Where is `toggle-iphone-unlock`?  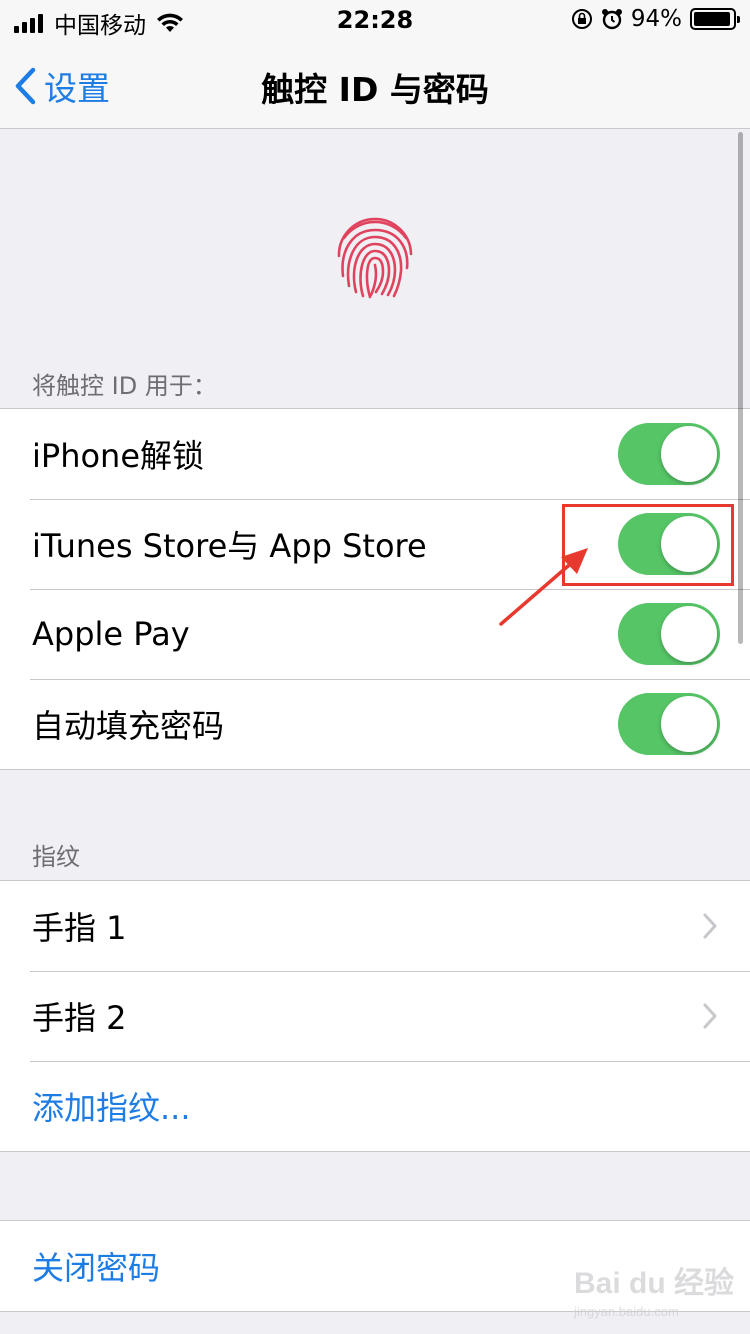 toggle-iphone-unlock is located at coordinates (669, 454).